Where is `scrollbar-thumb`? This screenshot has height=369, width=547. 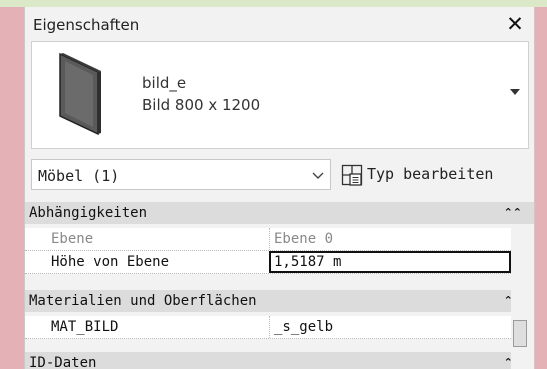
scrollbar-thumb is located at coordinates (520, 333).